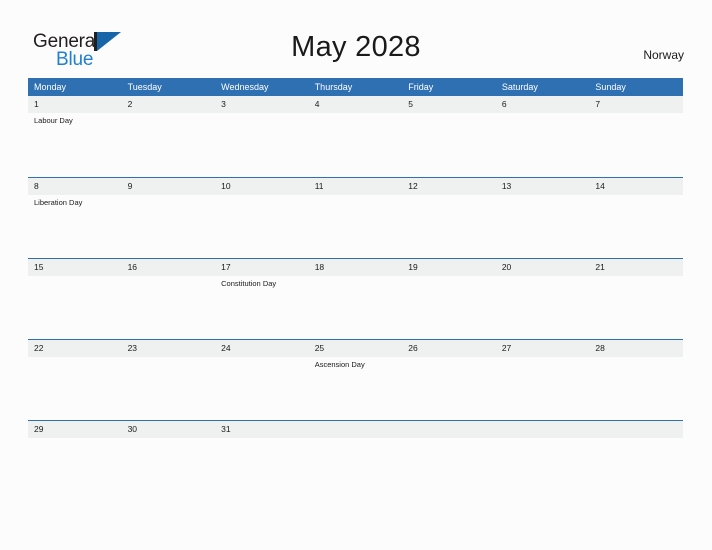  Describe the element at coordinates (262, 104) in the screenshot. I see `day-number: 3` at that location.